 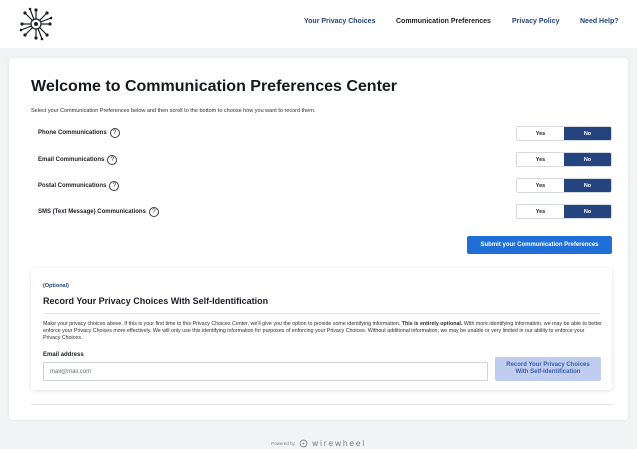 What do you see at coordinates (36, 24) in the screenshot?
I see `network-node-icon` at bounding box center [36, 24].